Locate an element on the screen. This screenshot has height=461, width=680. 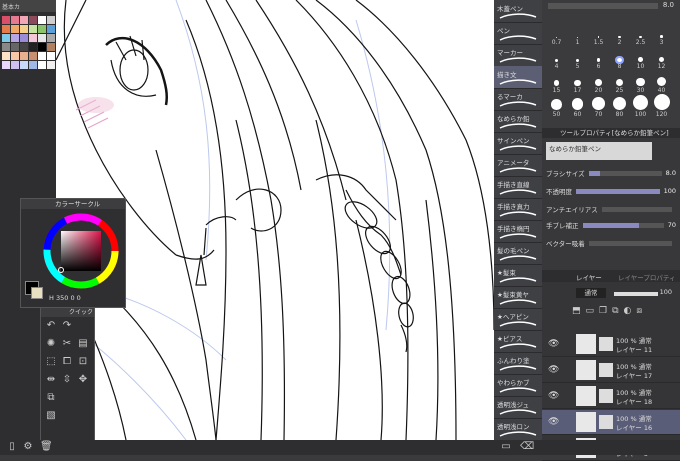
sub-tool-item: マーカー is located at coordinates (518, 55).